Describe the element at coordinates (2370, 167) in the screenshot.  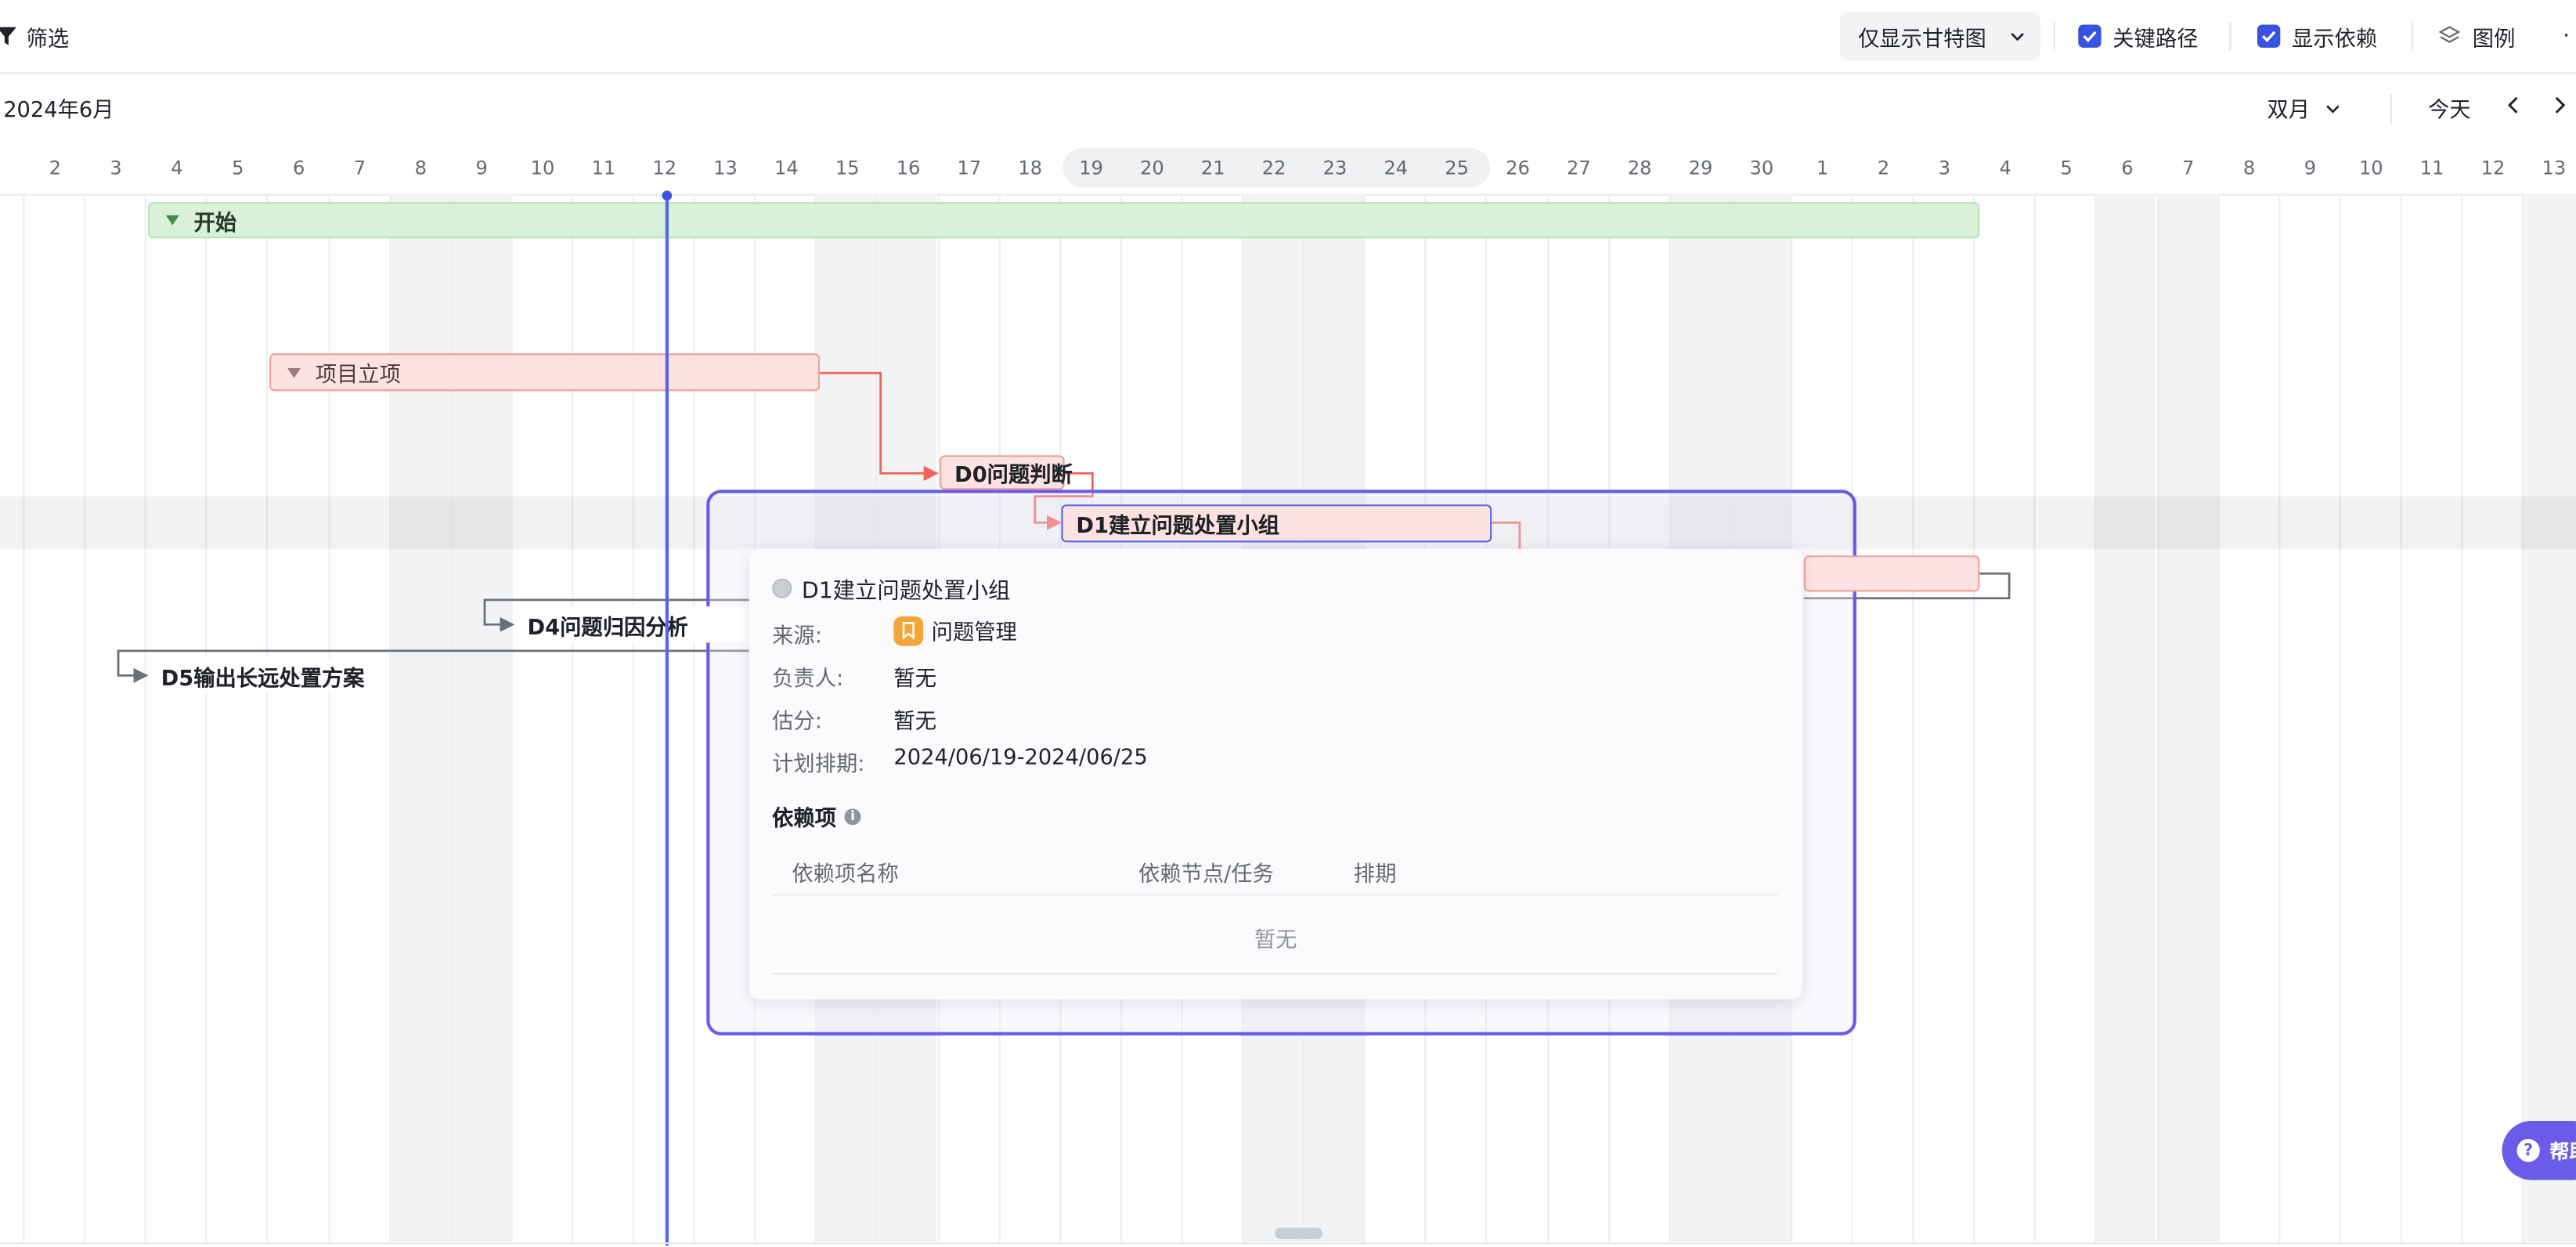
I see `day-label: 10` at that location.